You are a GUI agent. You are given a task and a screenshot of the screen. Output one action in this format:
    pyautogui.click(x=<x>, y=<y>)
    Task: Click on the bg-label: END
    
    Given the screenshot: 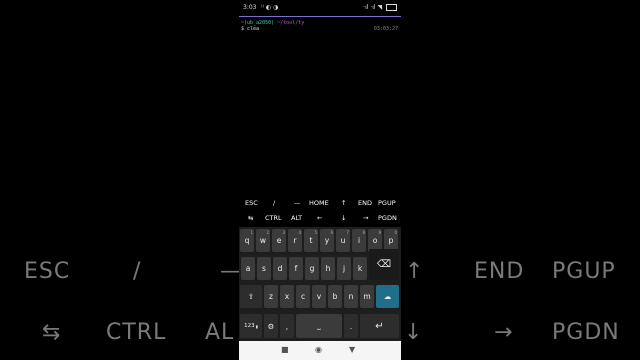 What is the action you would take?
    pyautogui.click(x=499, y=271)
    